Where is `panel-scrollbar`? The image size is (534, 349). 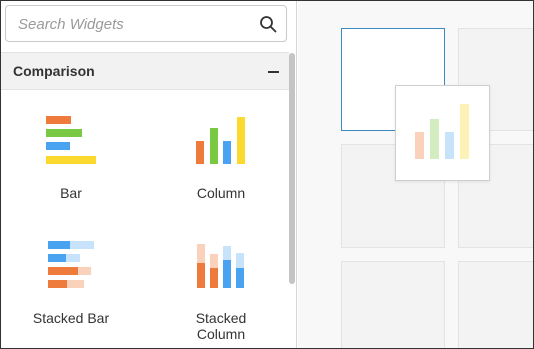 panel-scrollbar is located at coordinates (292, 168).